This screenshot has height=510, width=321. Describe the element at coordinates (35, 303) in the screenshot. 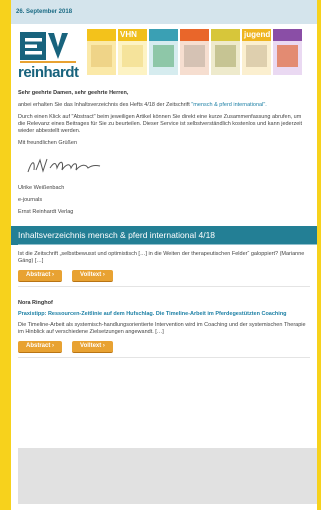

I see `article-author: Nora Ringhof` at that location.